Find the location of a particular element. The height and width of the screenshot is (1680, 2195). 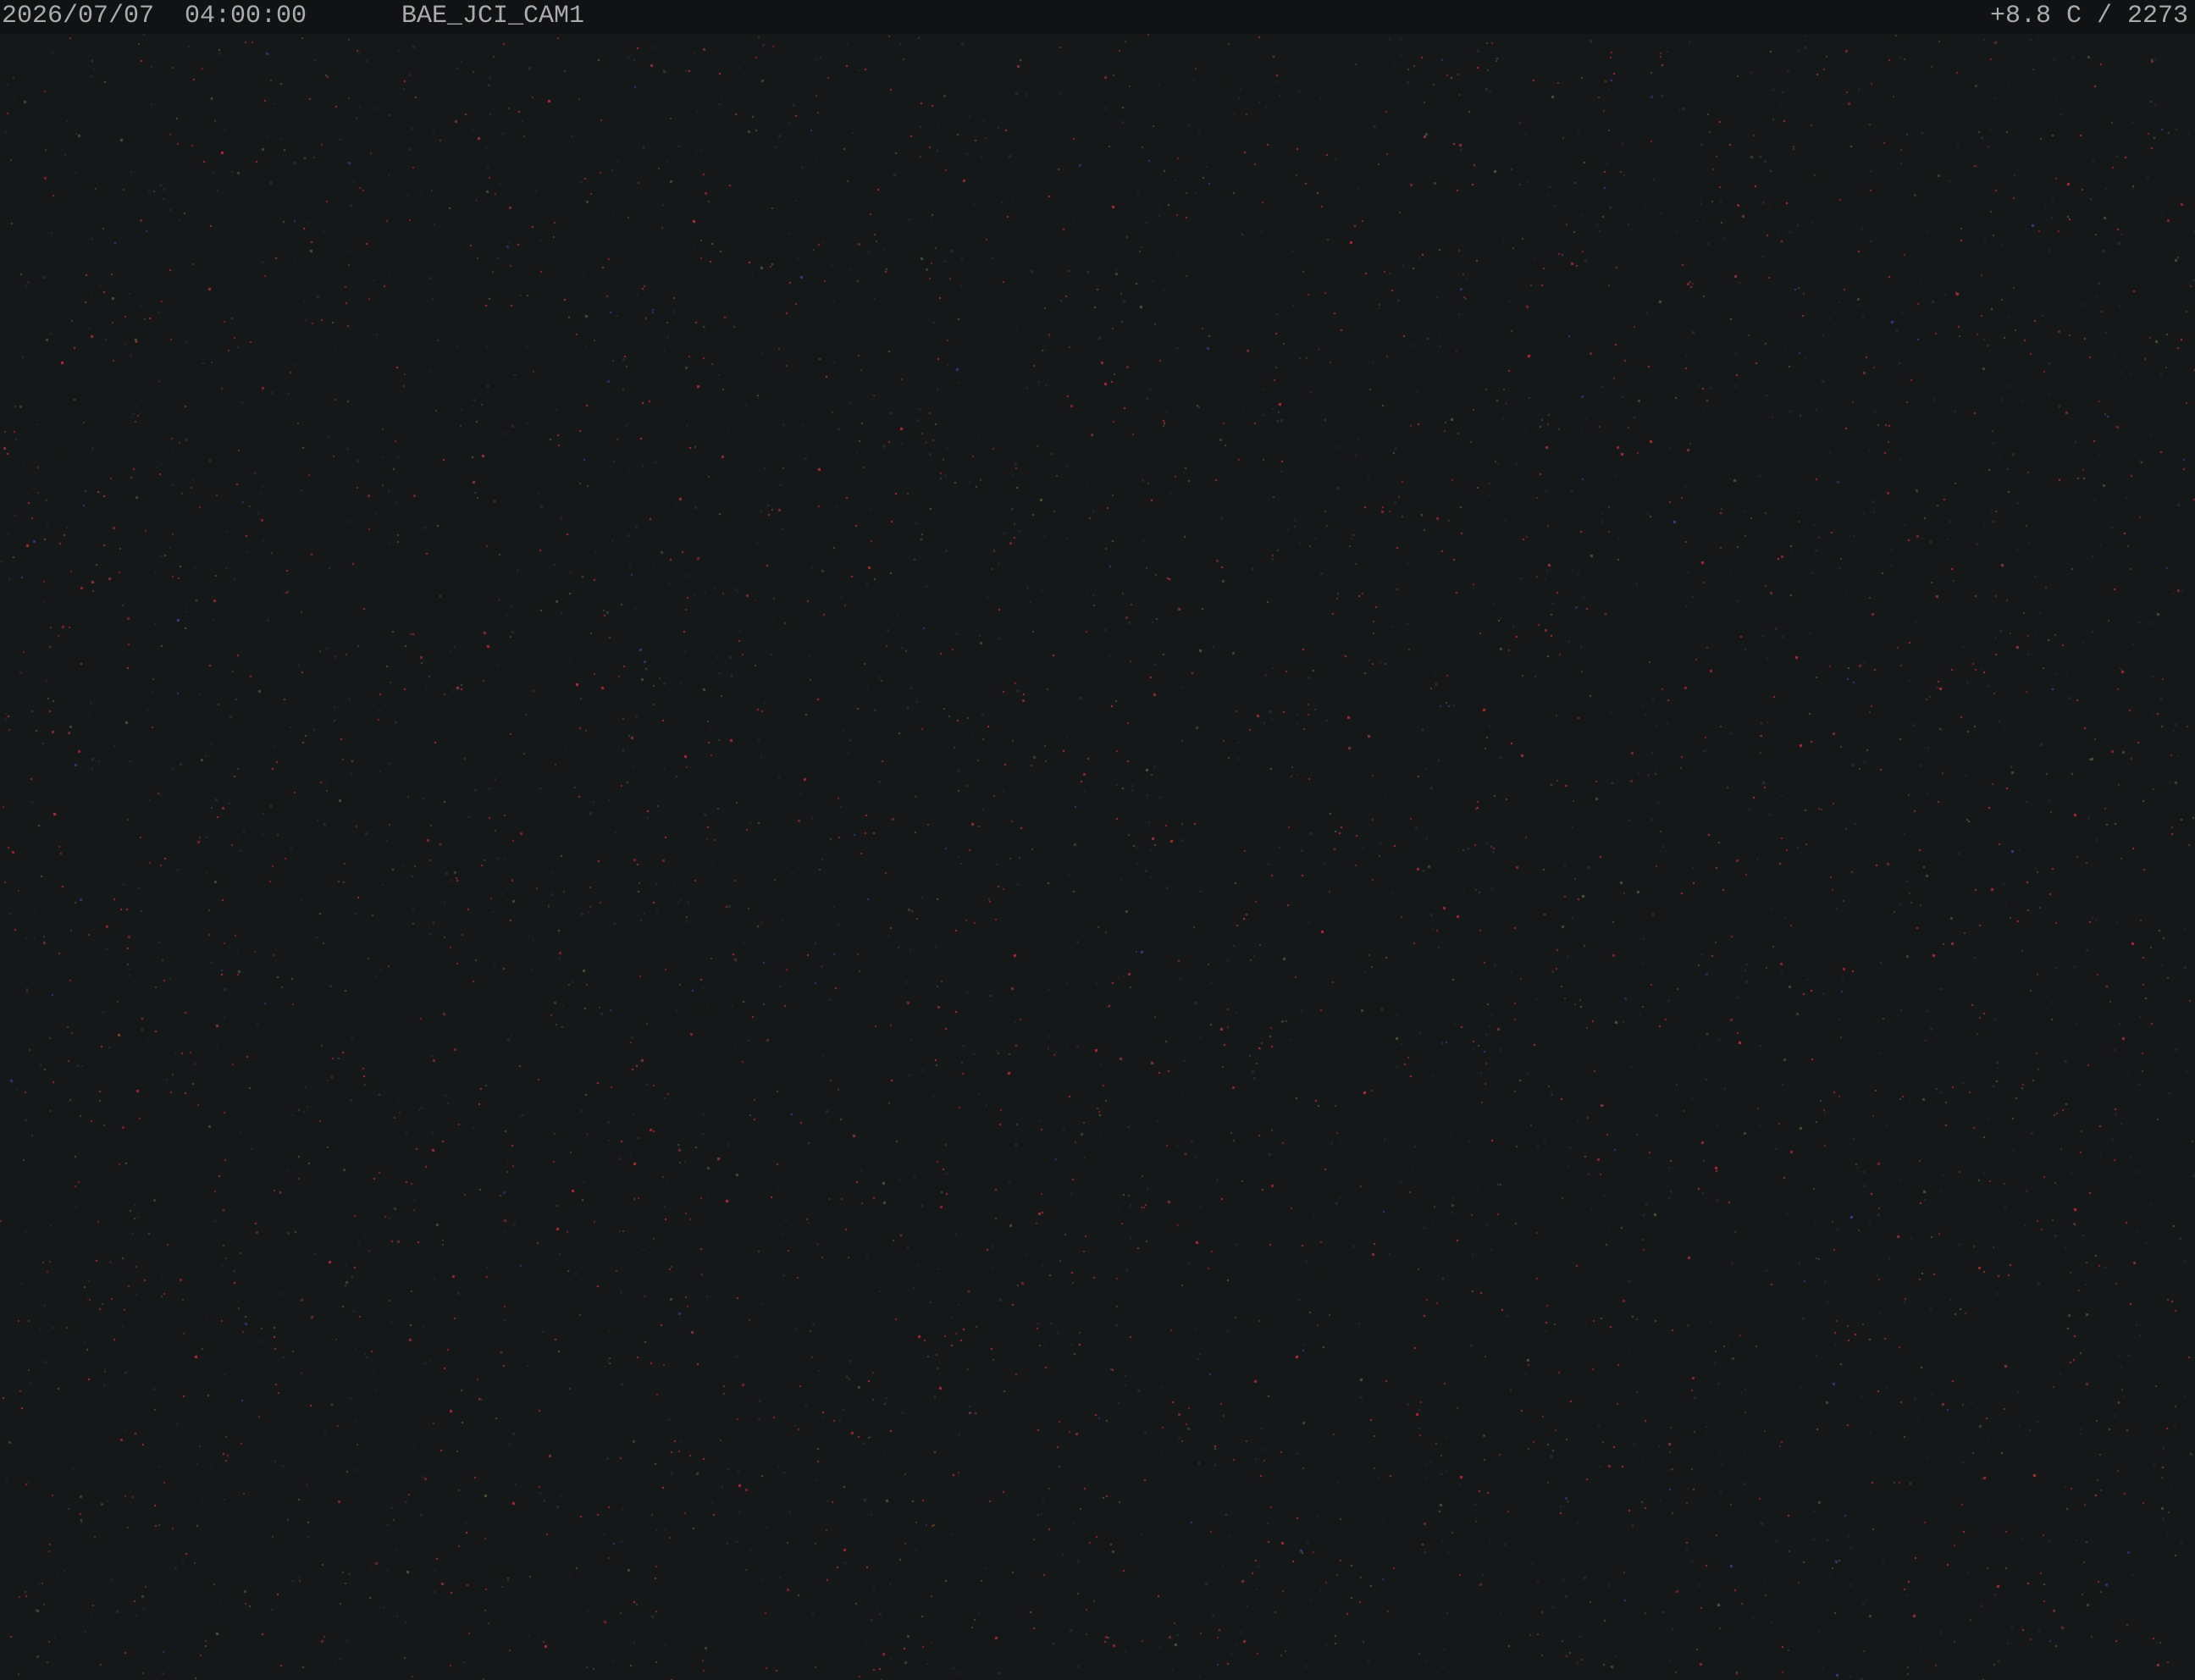

timestamp-label: 2026/07/07 04:00:00 is located at coordinates (154, 16).